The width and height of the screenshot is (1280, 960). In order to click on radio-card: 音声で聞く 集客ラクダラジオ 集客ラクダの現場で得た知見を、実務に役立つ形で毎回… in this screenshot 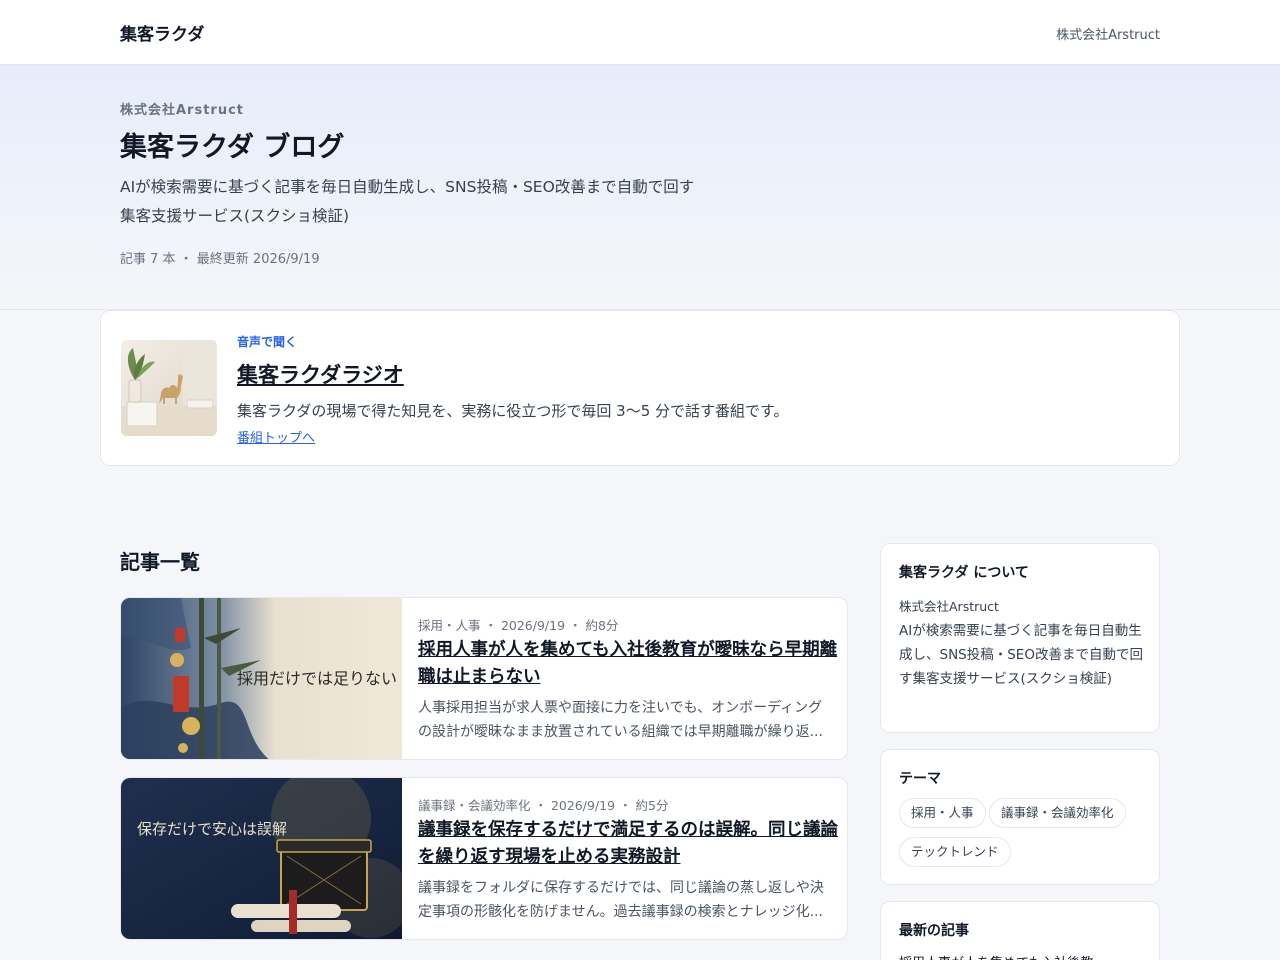, I will do `click(640, 388)`.